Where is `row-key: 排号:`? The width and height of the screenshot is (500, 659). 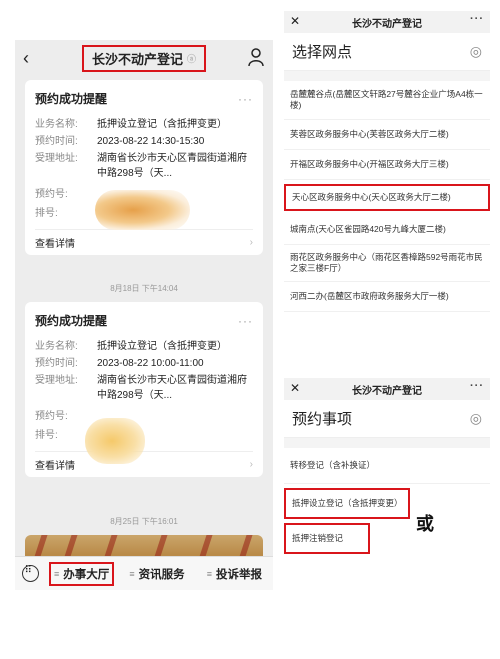 row-key: 排号: is located at coordinates (46, 213).